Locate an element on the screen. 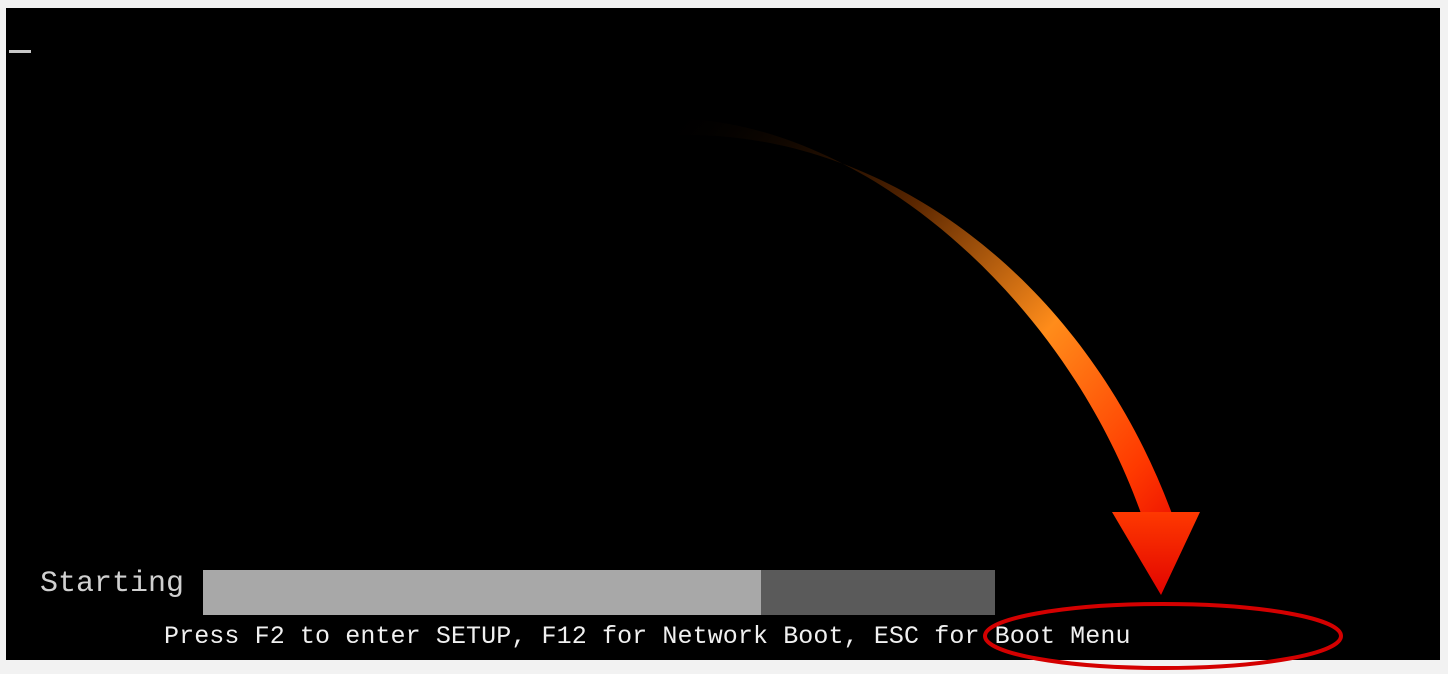 Image resolution: width=1448 pixels, height=674 pixels. status-label: Starting is located at coordinates (112, 584).